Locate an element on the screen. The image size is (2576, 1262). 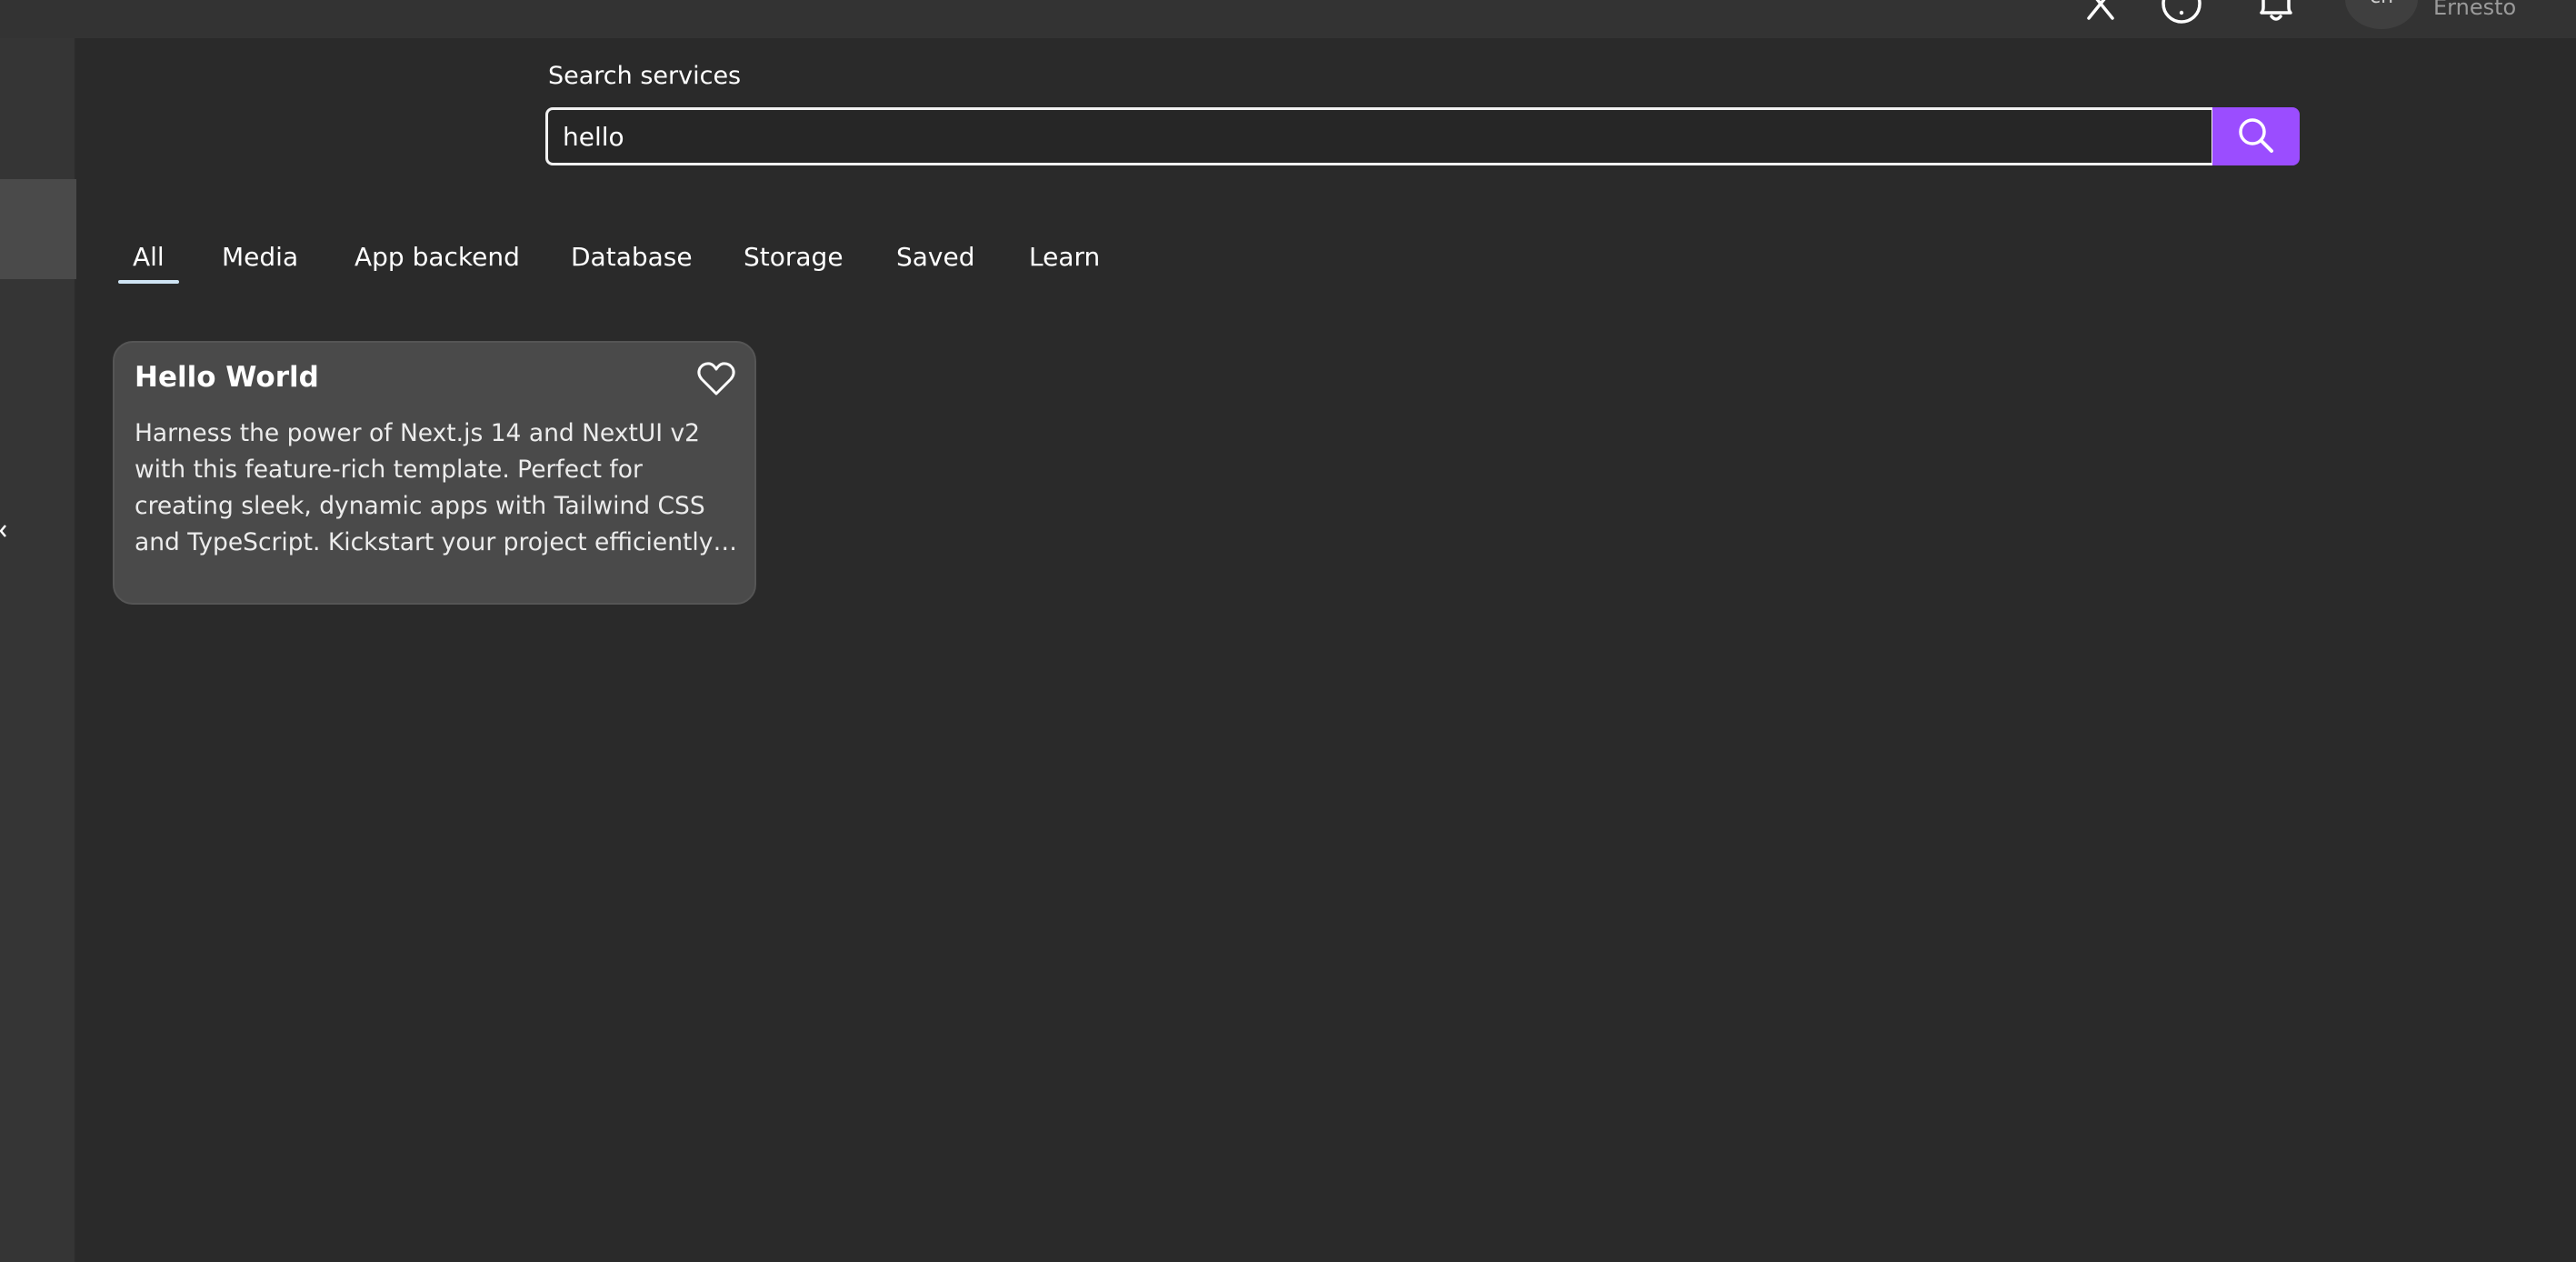
sidebar-item-active is located at coordinates (38, 229).